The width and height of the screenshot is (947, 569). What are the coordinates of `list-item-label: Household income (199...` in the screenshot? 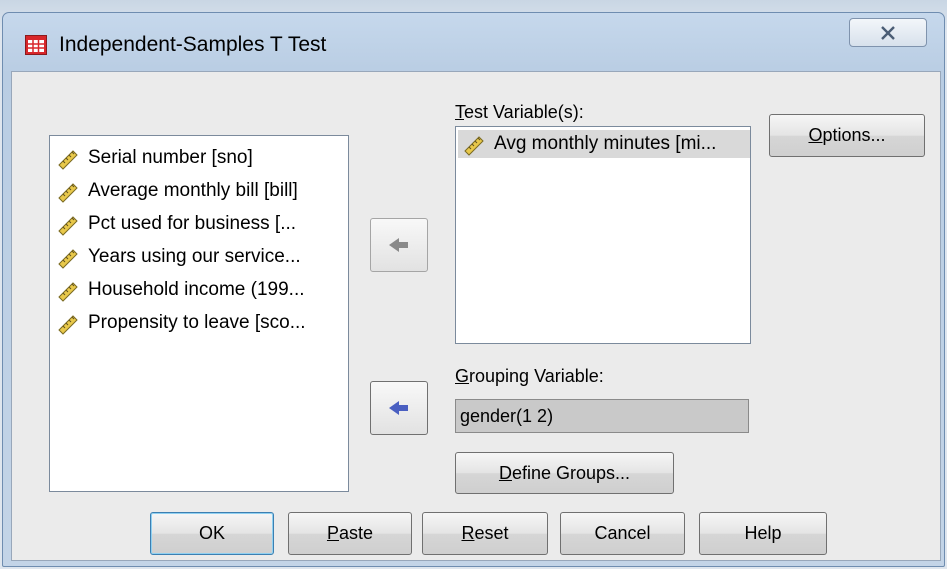 It's located at (196, 289).